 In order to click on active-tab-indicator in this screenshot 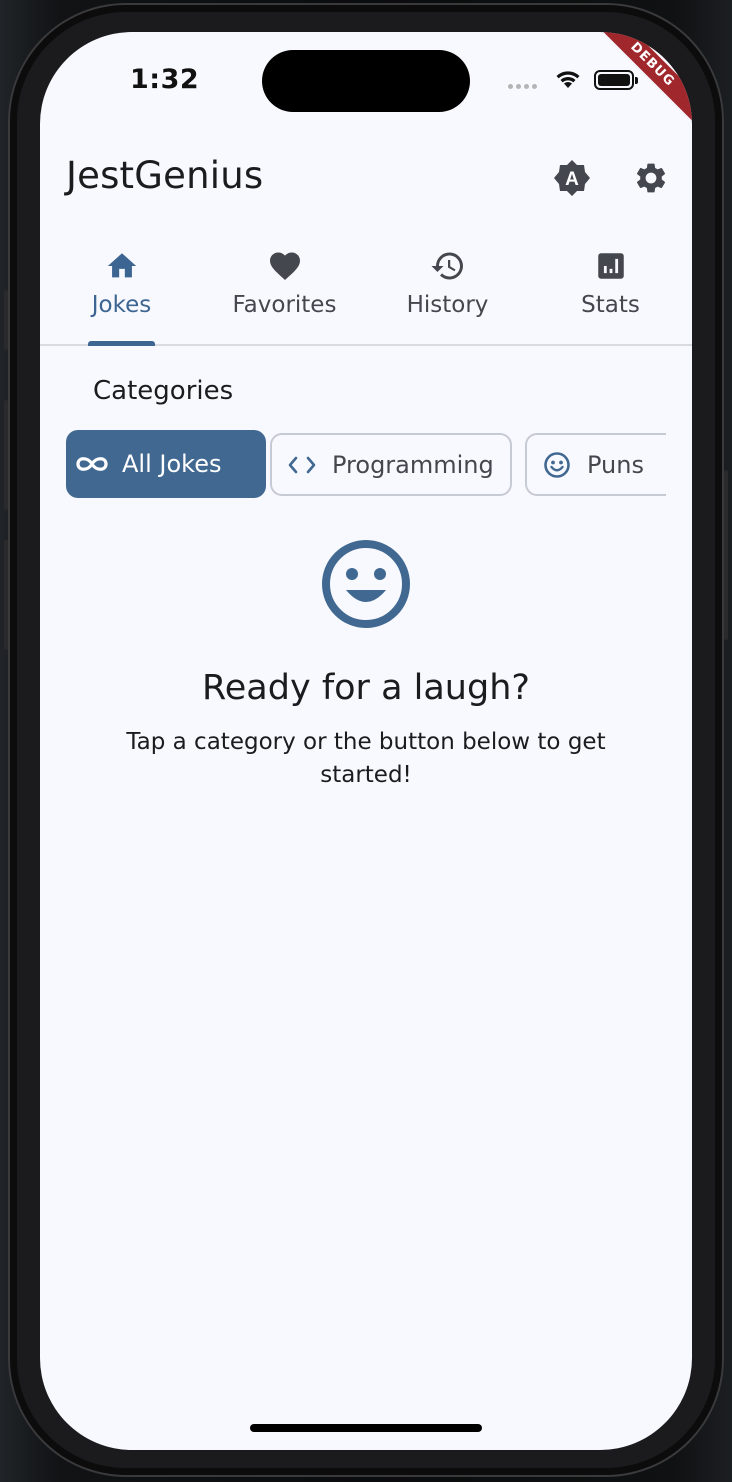, I will do `click(121, 343)`.